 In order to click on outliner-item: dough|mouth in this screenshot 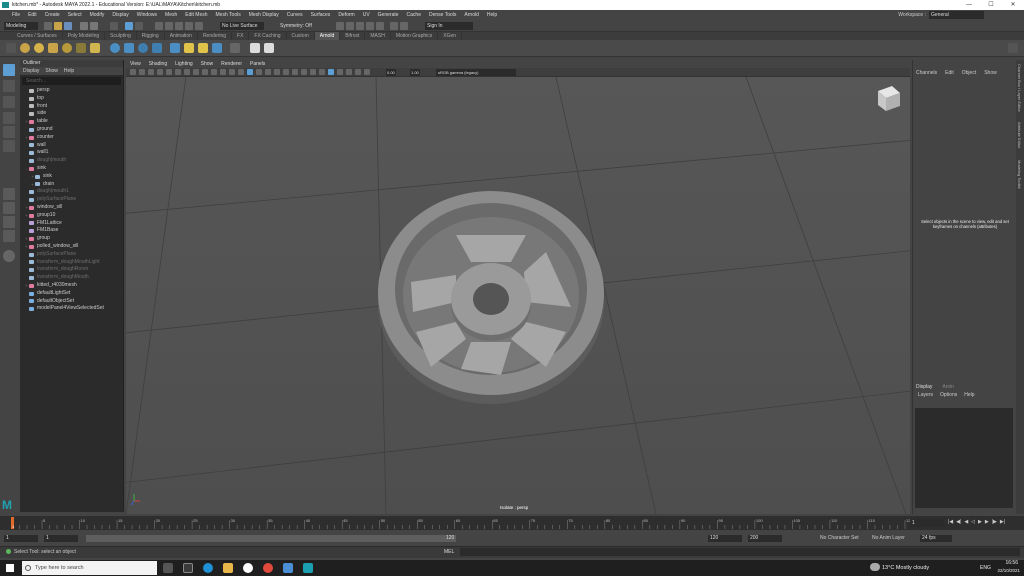, I will do `click(71, 161)`.